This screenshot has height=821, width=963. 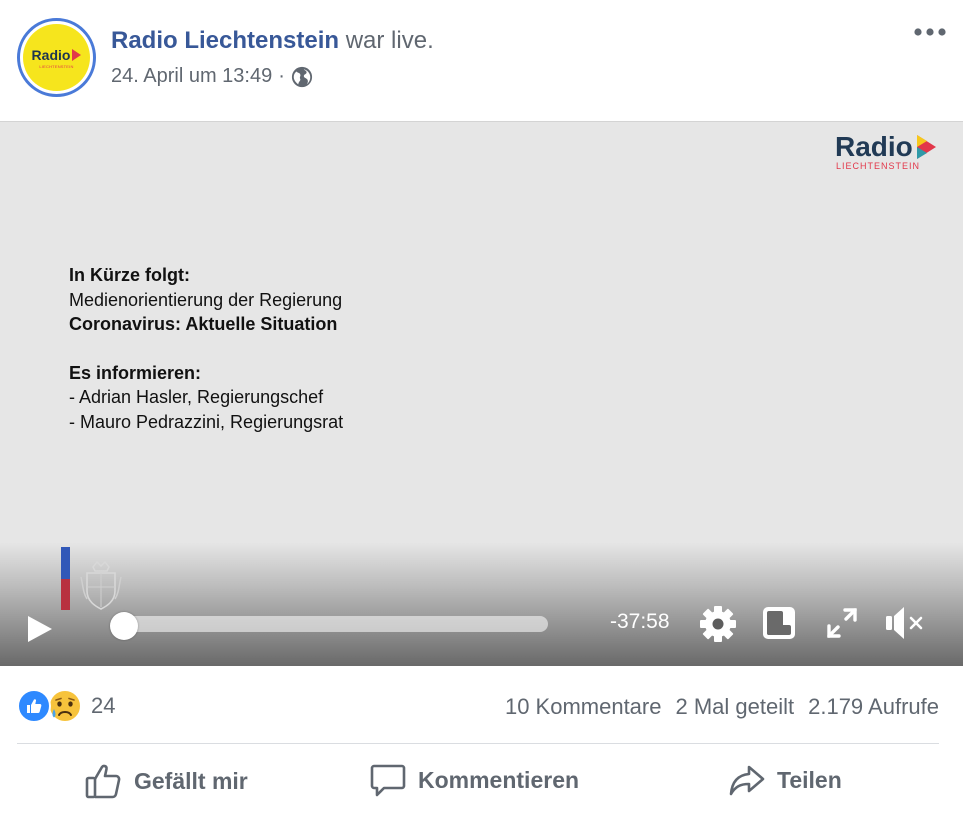 I want to click on page-name-link: Radio Liechtenstein, so click(x=225, y=40).